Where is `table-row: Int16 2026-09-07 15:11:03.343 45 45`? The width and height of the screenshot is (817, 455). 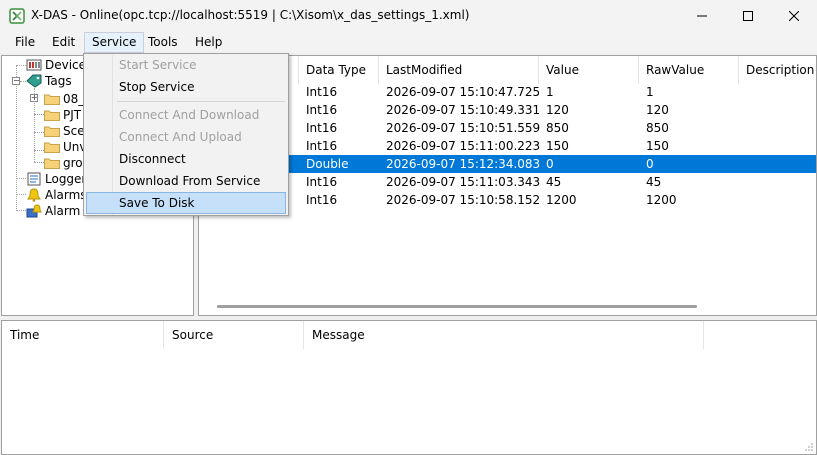
table-row: Int16 2026-09-07 15:11:03.343 45 45 is located at coordinates (507, 182).